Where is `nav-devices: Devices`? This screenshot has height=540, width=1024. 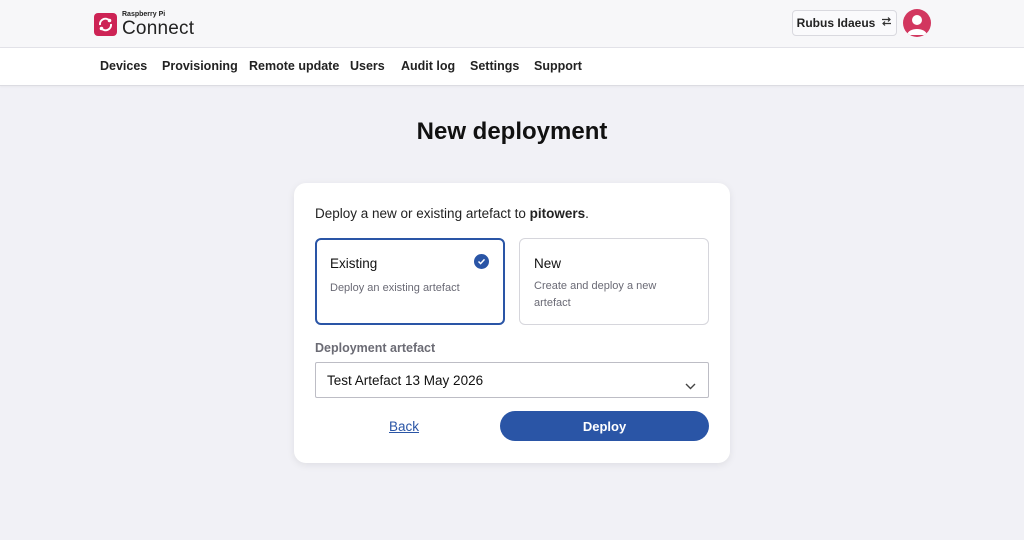 nav-devices: Devices is located at coordinates (123, 66).